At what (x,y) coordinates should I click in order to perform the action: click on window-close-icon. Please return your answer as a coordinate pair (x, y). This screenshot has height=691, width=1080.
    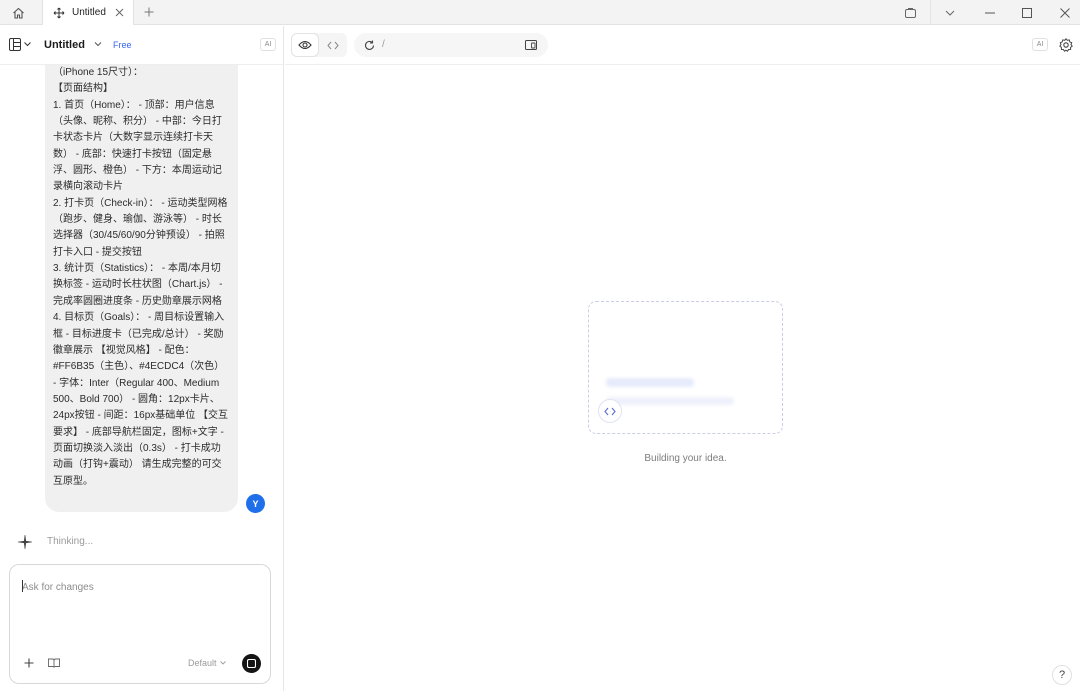
    Looking at the image, I should click on (1065, 12).